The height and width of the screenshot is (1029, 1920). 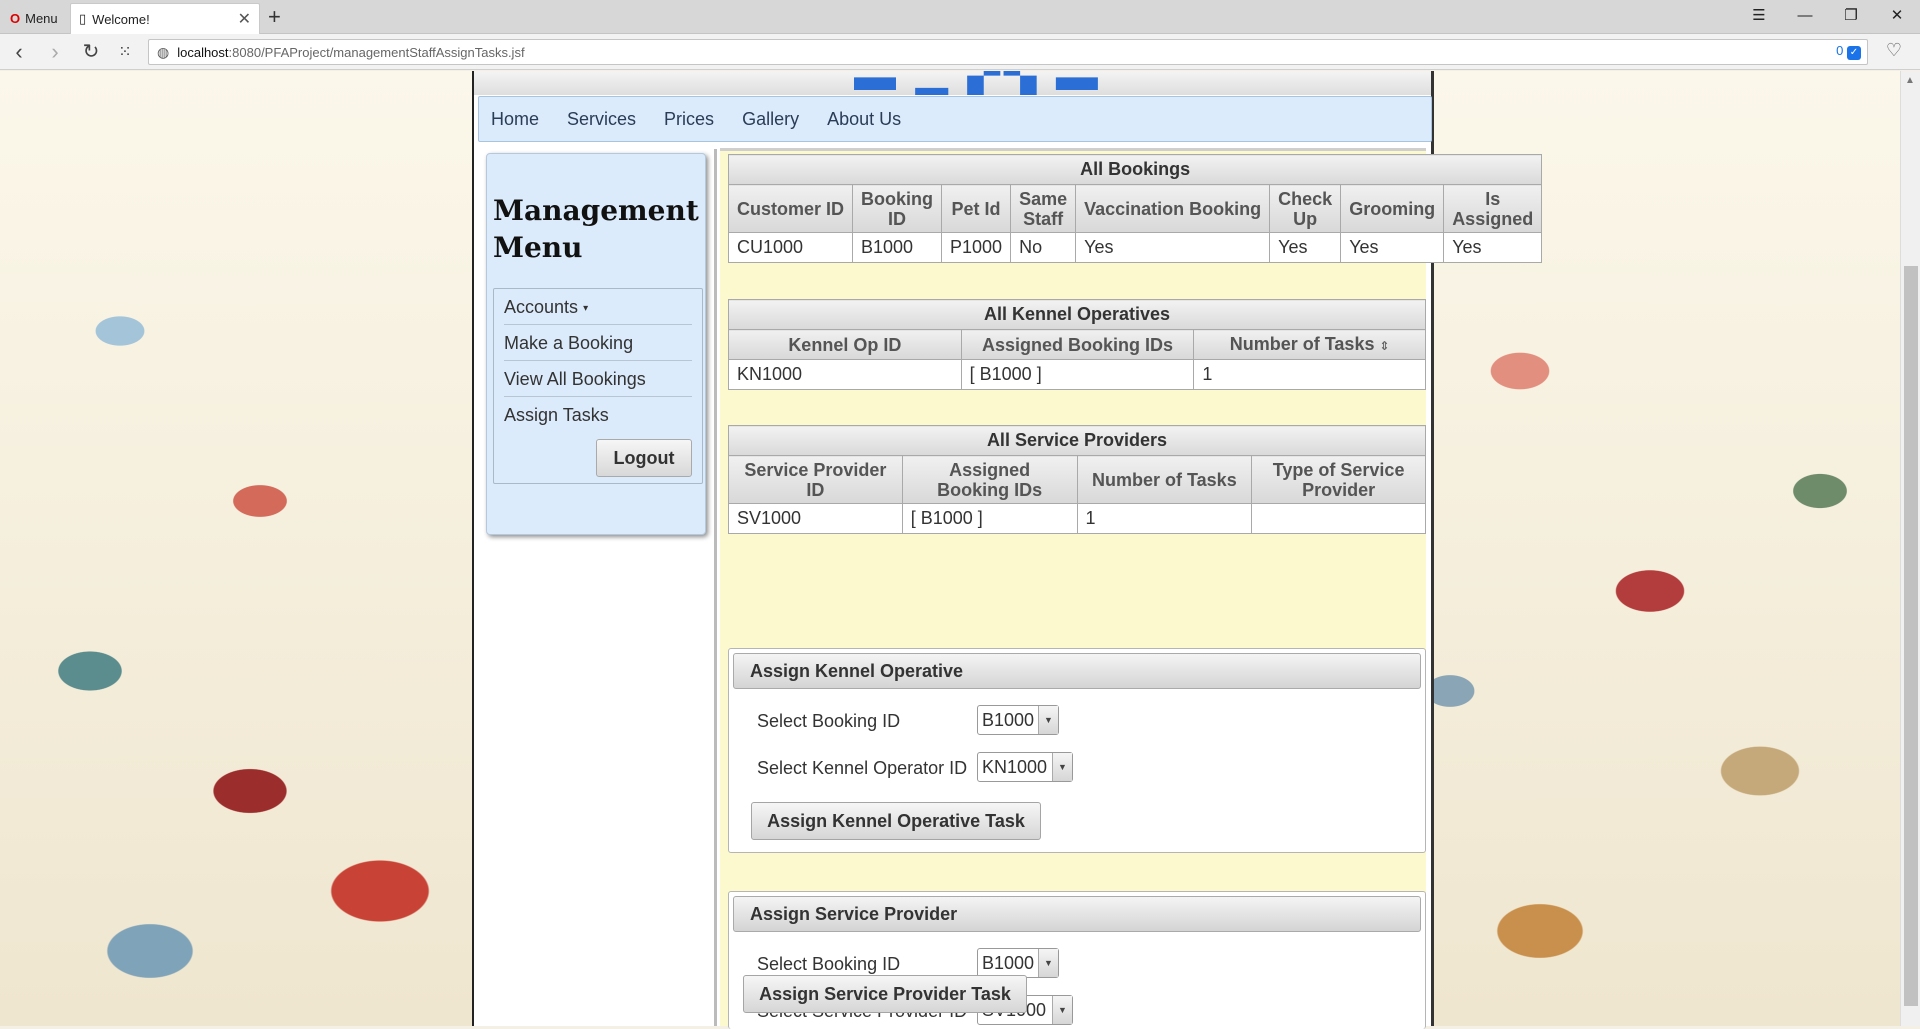 What do you see at coordinates (1851, 15) in the screenshot?
I see `maximize-icon: ❐` at bounding box center [1851, 15].